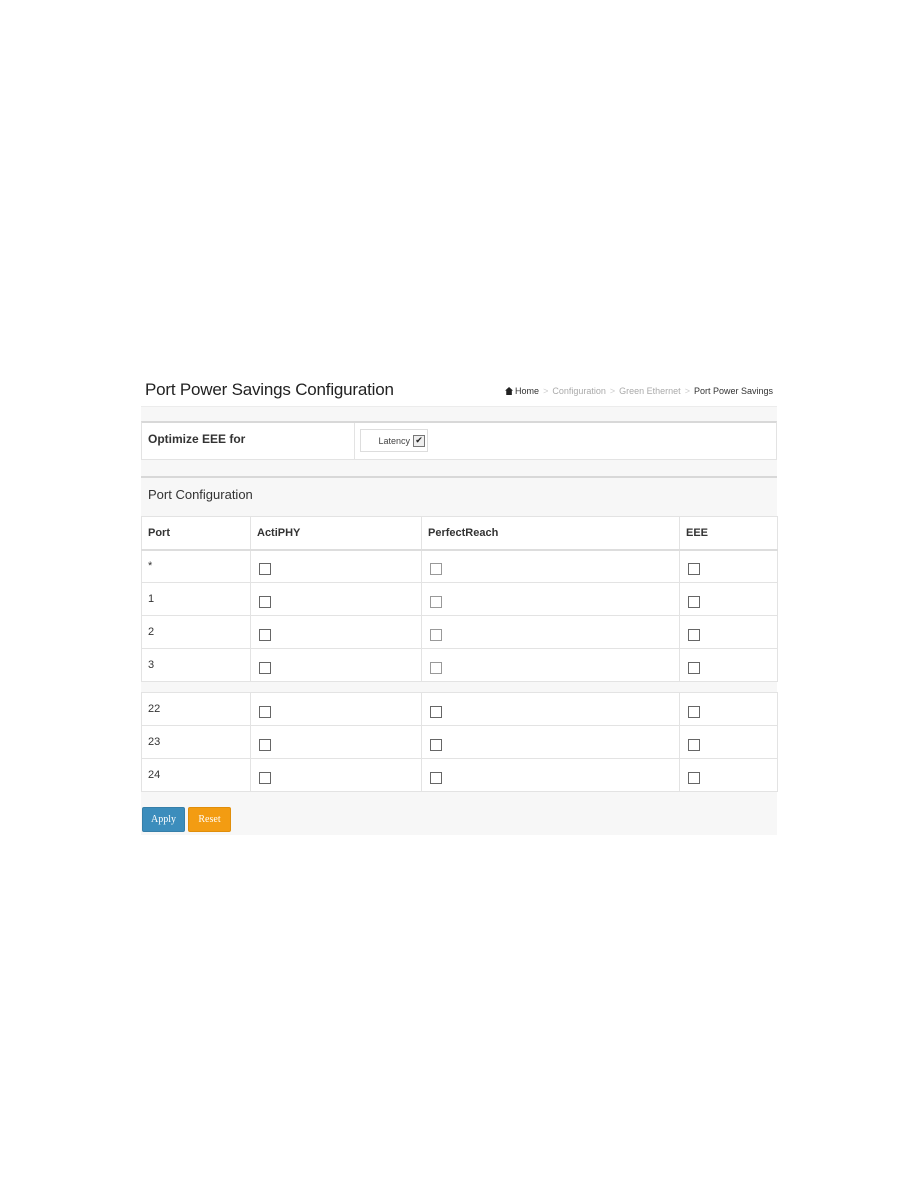 Image resolution: width=918 pixels, height=1188 pixels. I want to click on table-header-row: Port ActiPHY PerfectReach EEE, so click(459, 533).